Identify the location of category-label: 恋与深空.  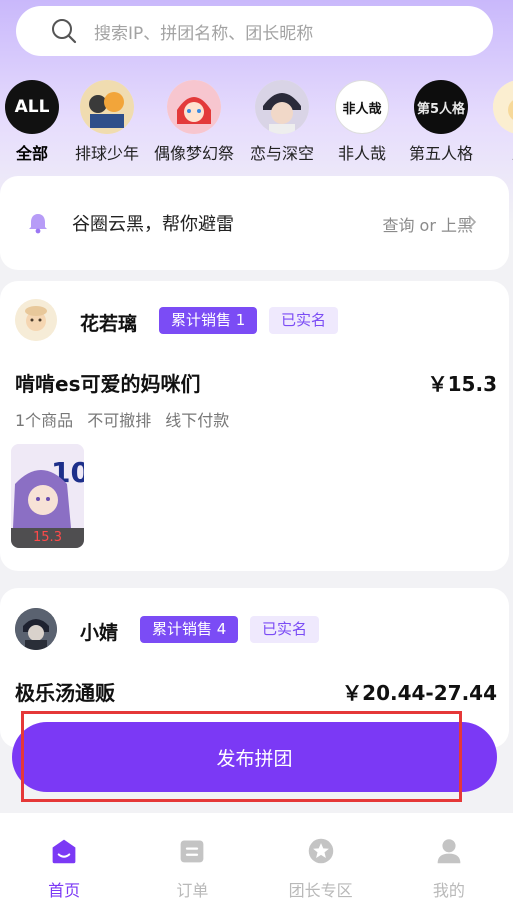
(281, 153).